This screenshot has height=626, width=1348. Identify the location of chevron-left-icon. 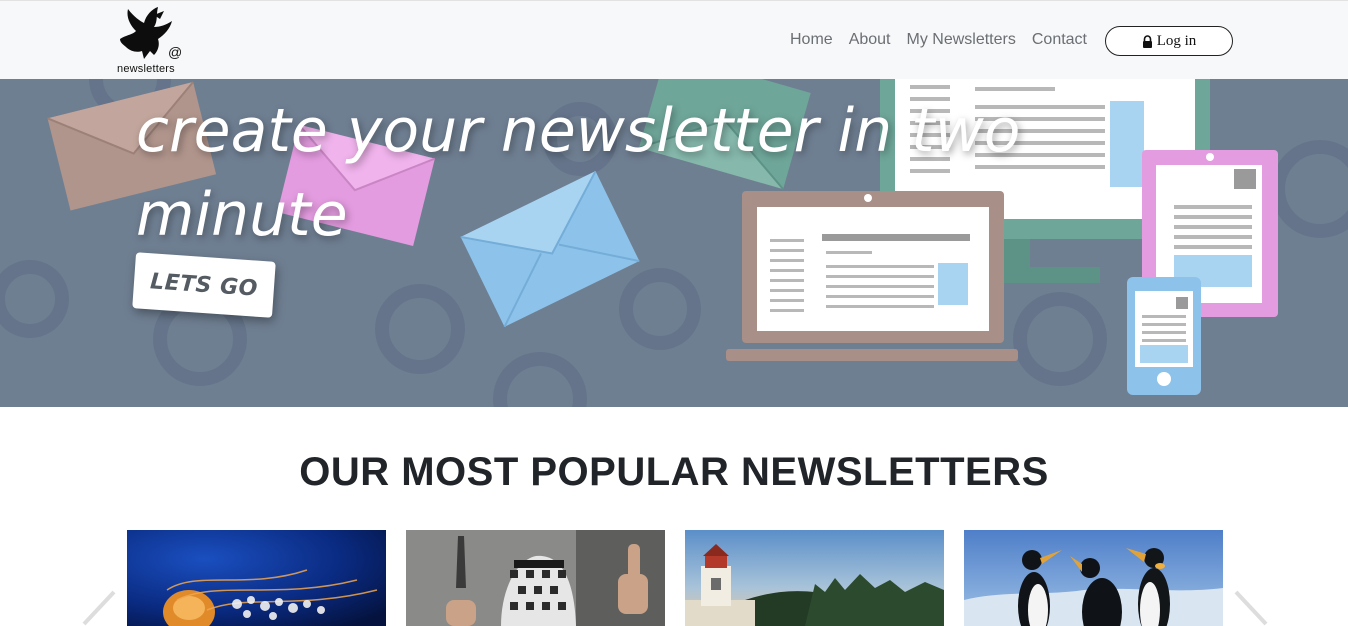
(98, 608).